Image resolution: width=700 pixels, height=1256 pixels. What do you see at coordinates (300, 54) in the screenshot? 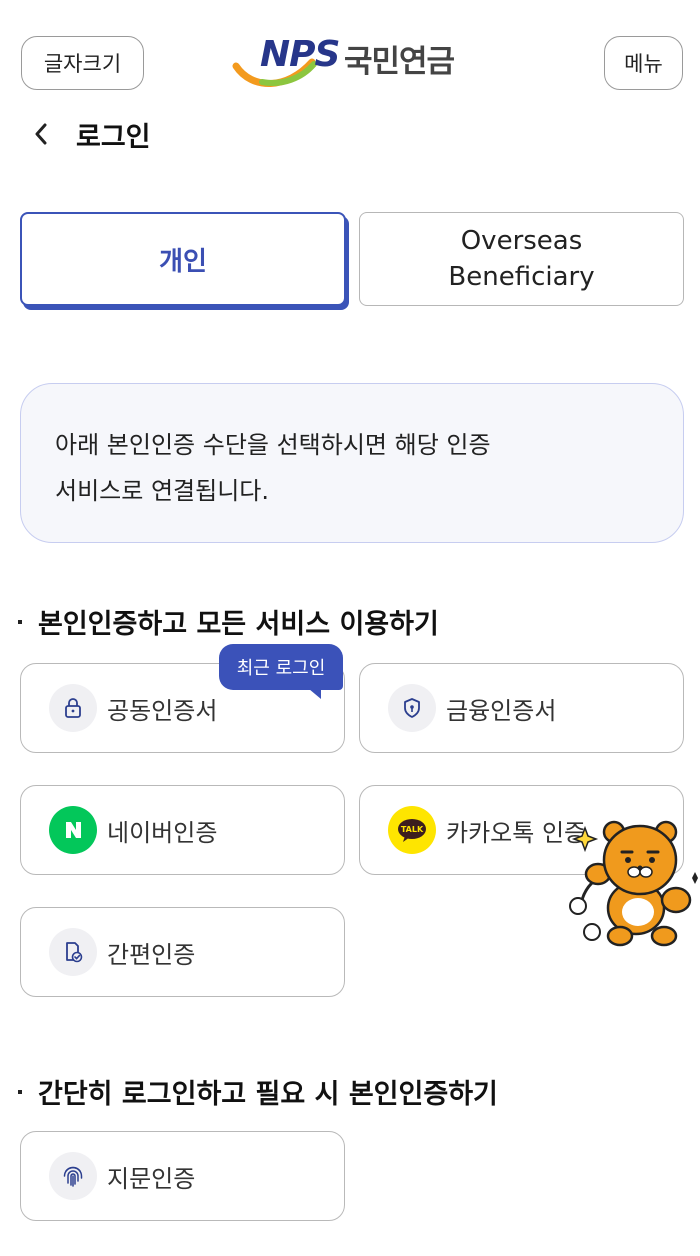
I see `logo-nps-text: NPS` at bounding box center [300, 54].